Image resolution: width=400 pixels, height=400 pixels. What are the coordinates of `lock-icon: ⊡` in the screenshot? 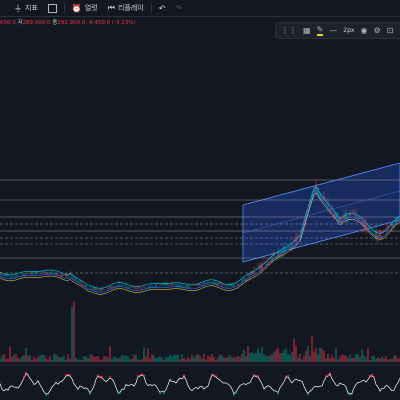 It's located at (390, 30).